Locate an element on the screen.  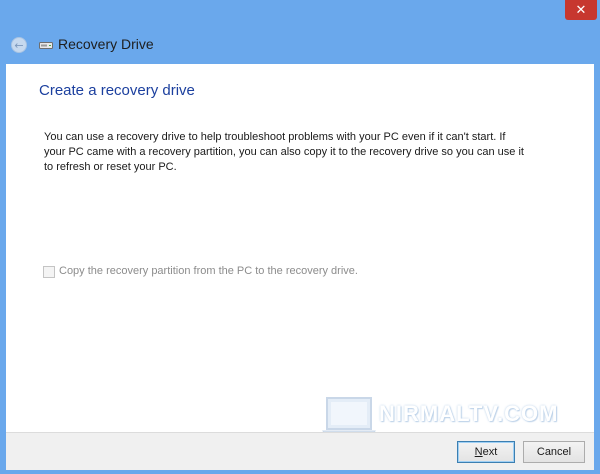
back-button: ← is located at coordinates (19, 45).